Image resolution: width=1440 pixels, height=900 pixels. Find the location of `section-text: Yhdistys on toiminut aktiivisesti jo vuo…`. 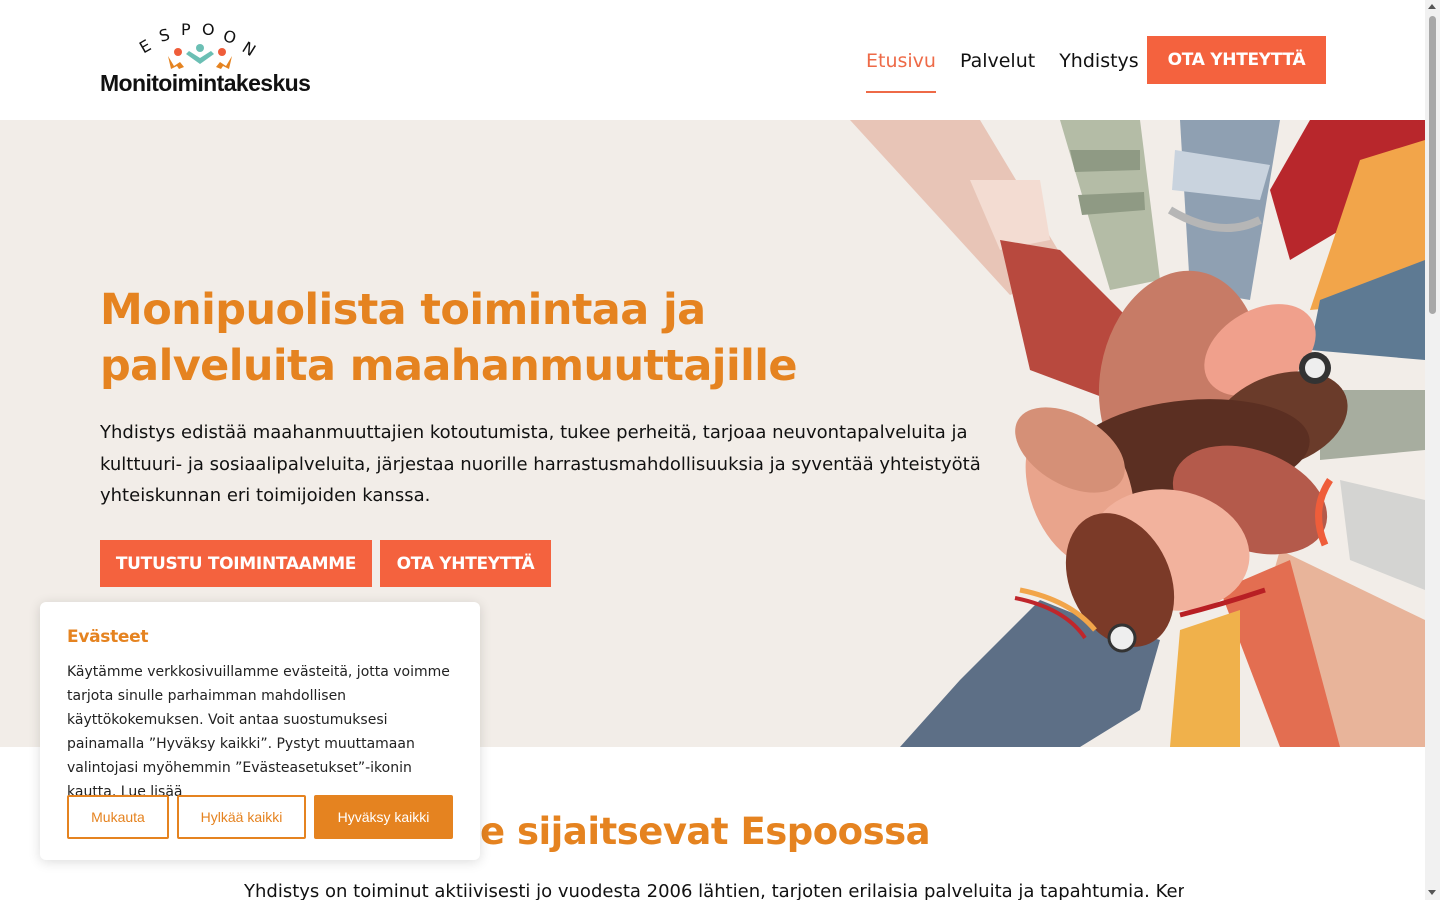

section-text: Yhdistys on toiminut aktiivisesti jo vuo… is located at coordinates (714, 890).